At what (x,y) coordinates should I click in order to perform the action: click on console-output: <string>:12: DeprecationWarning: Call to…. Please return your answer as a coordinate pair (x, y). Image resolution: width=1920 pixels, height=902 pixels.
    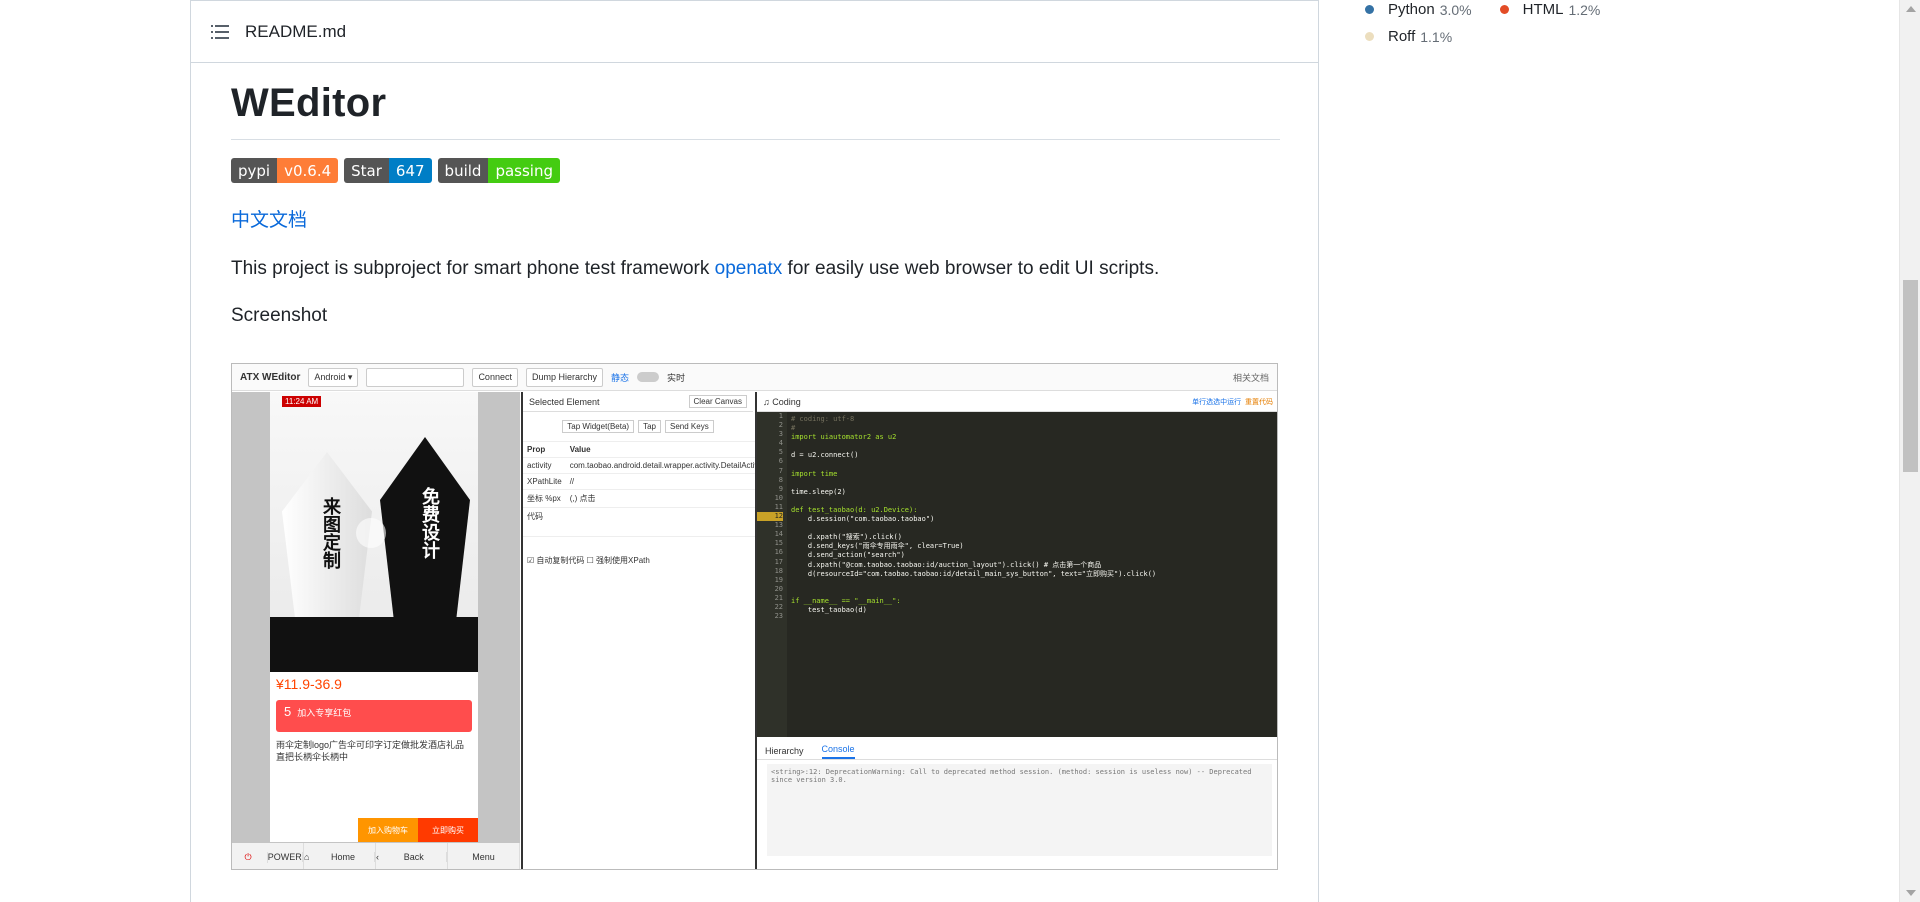
    Looking at the image, I should click on (1019, 810).